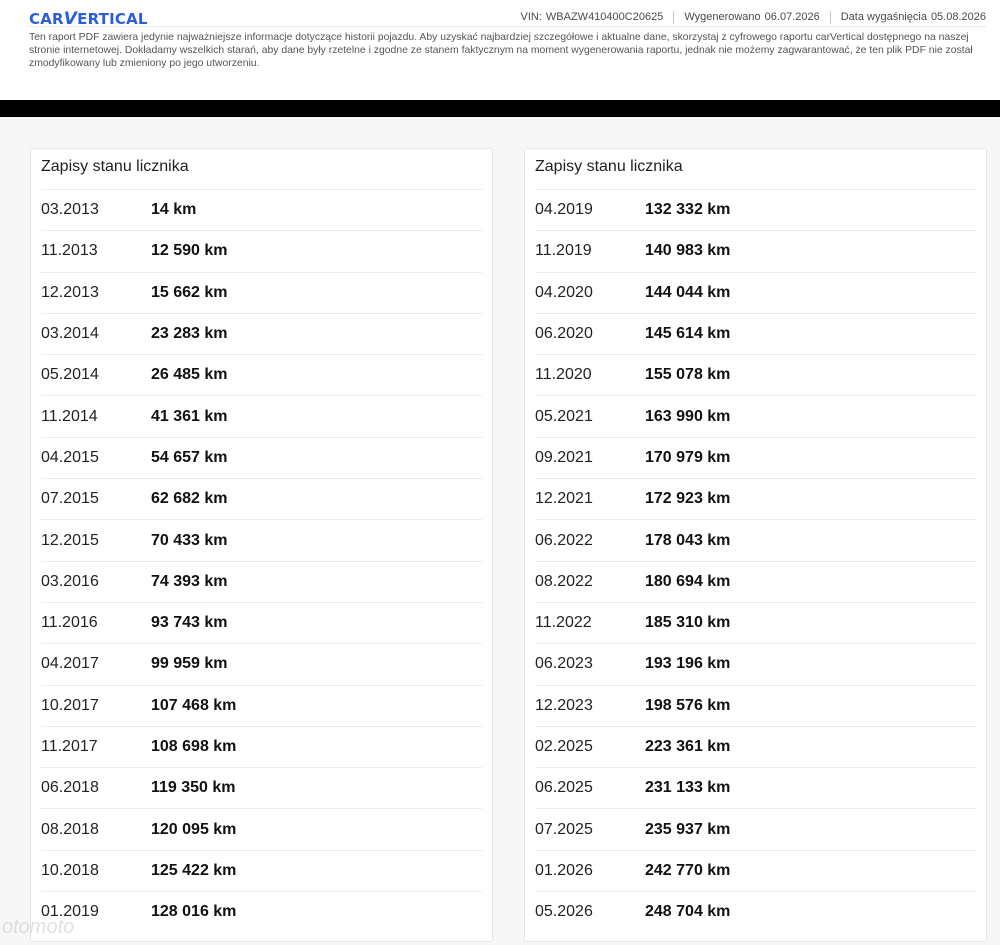 The width and height of the screenshot is (1000, 945). Describe the element at coordinates (688, 457) in the screenshot. I see `mileage-value: 170 979 km` at that location.